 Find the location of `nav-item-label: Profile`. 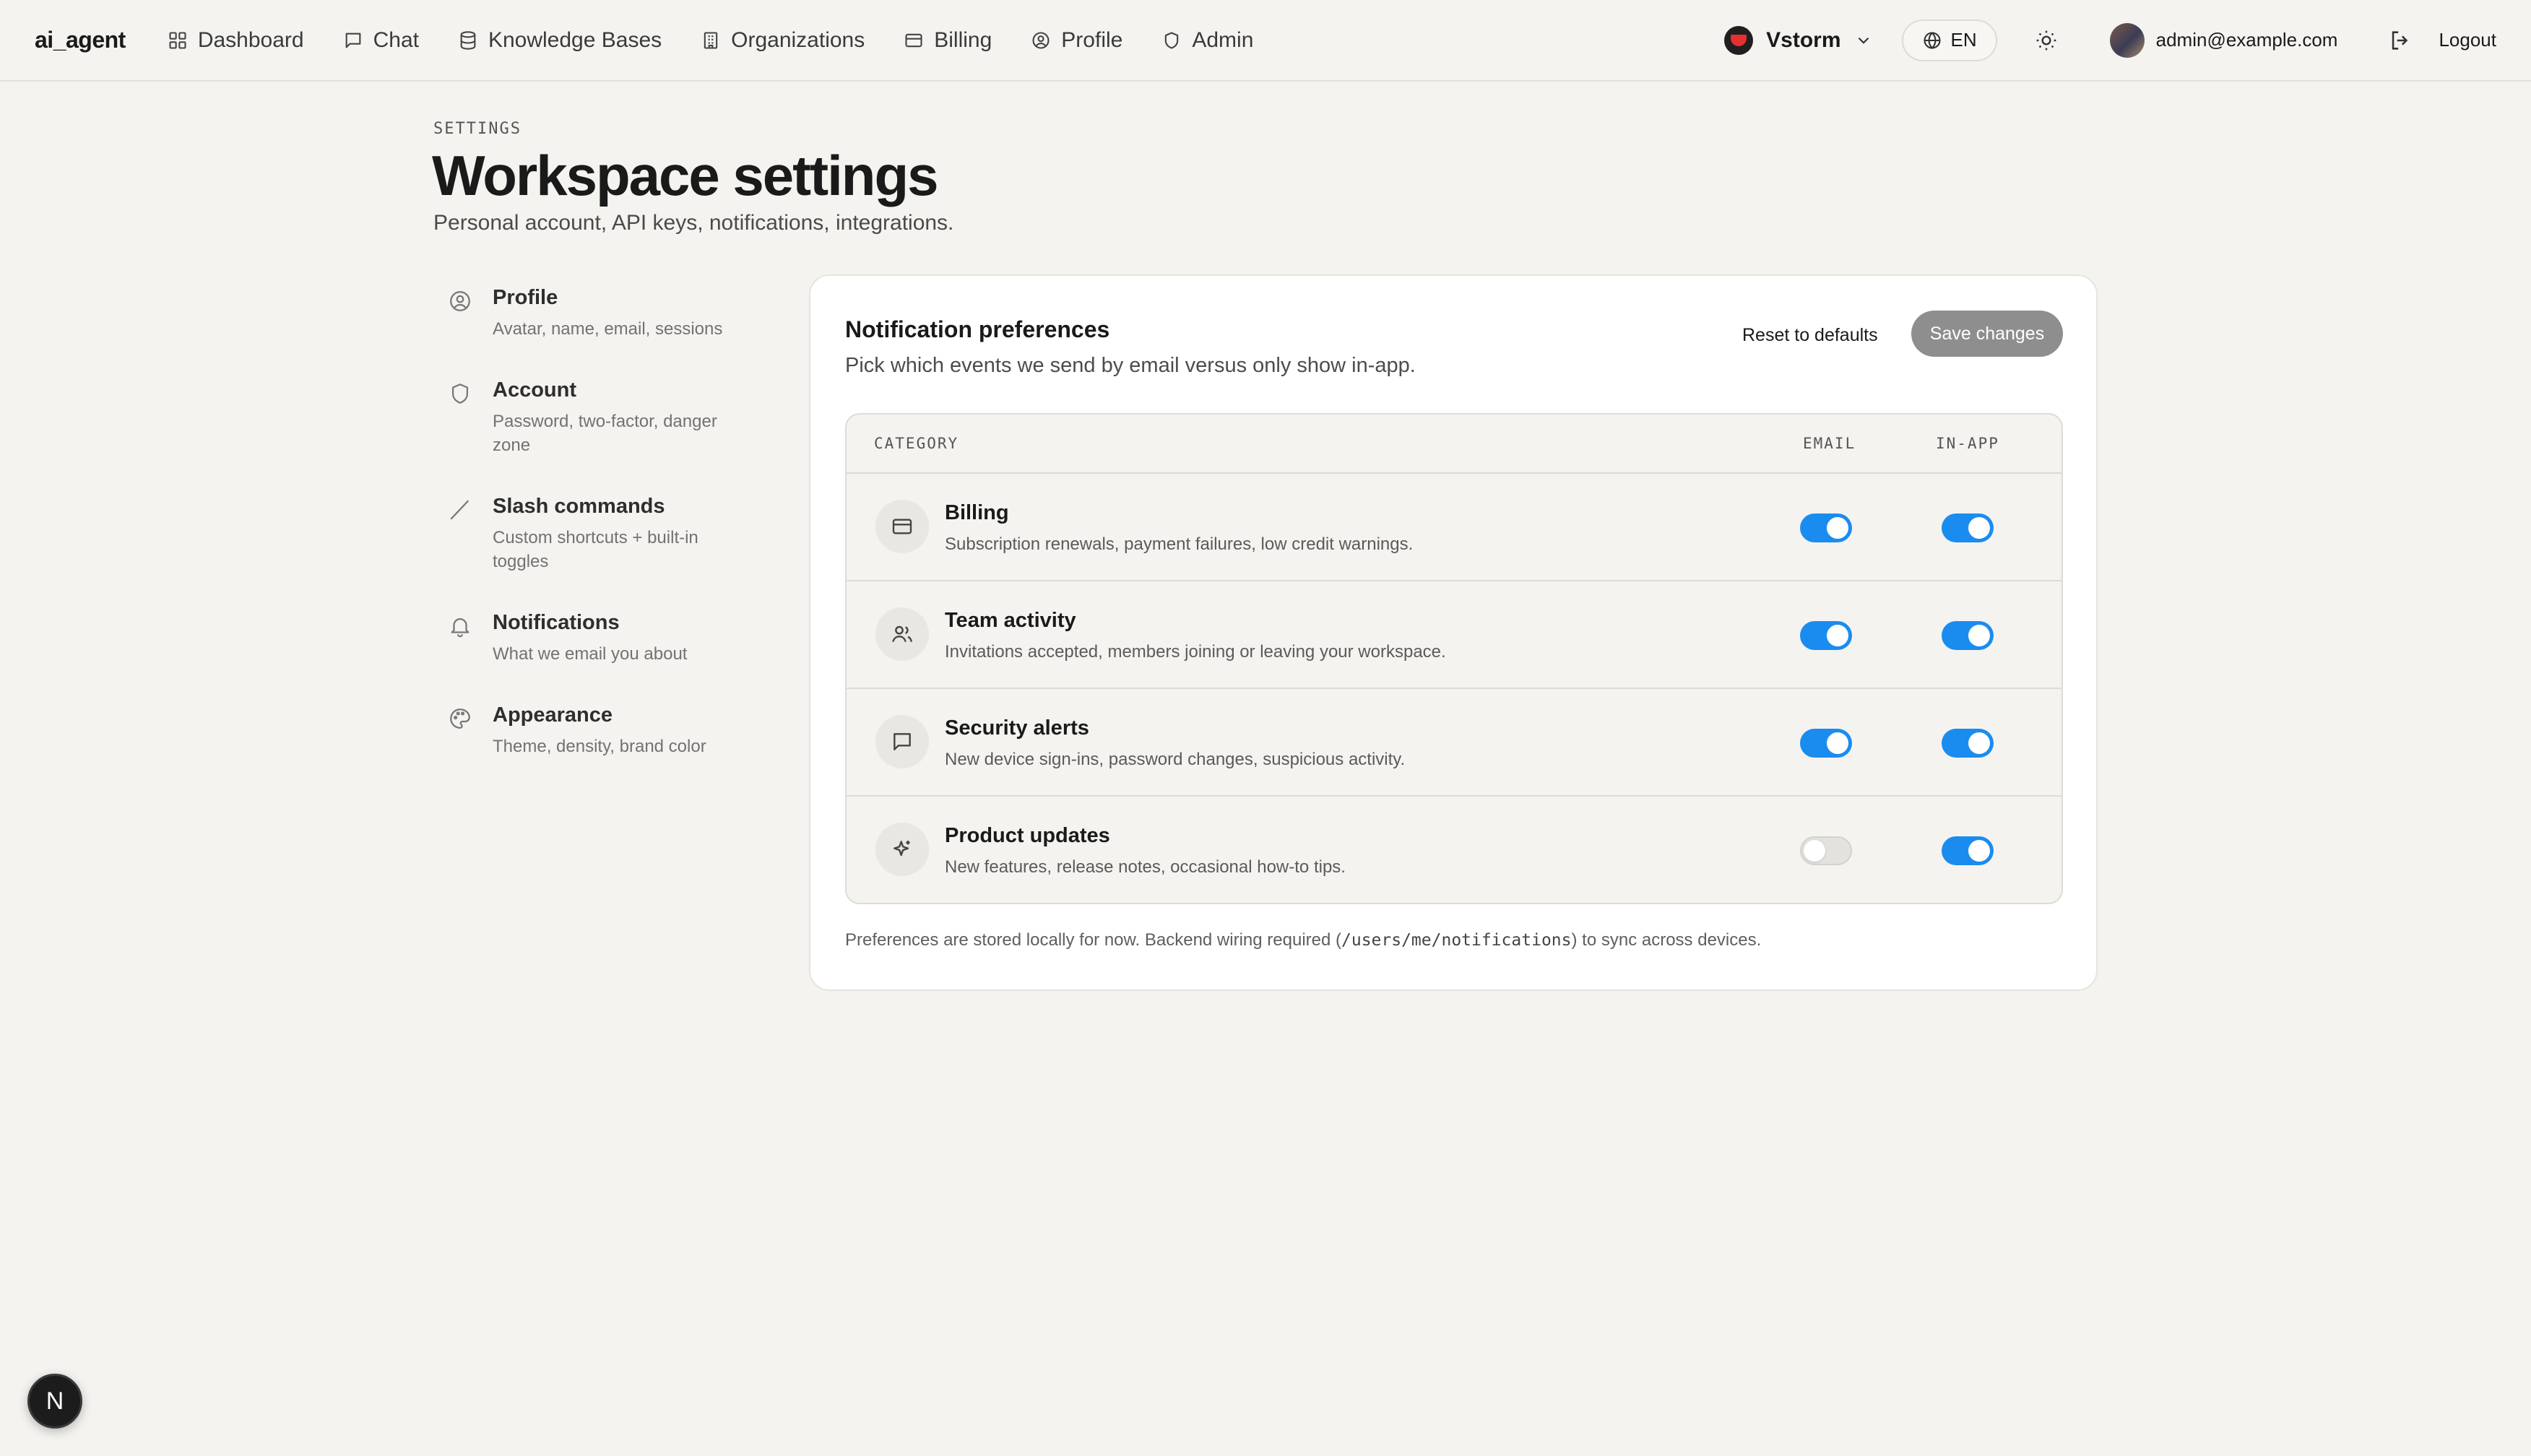

nav-item-label: Profile is located at coordinates (1092, 39).